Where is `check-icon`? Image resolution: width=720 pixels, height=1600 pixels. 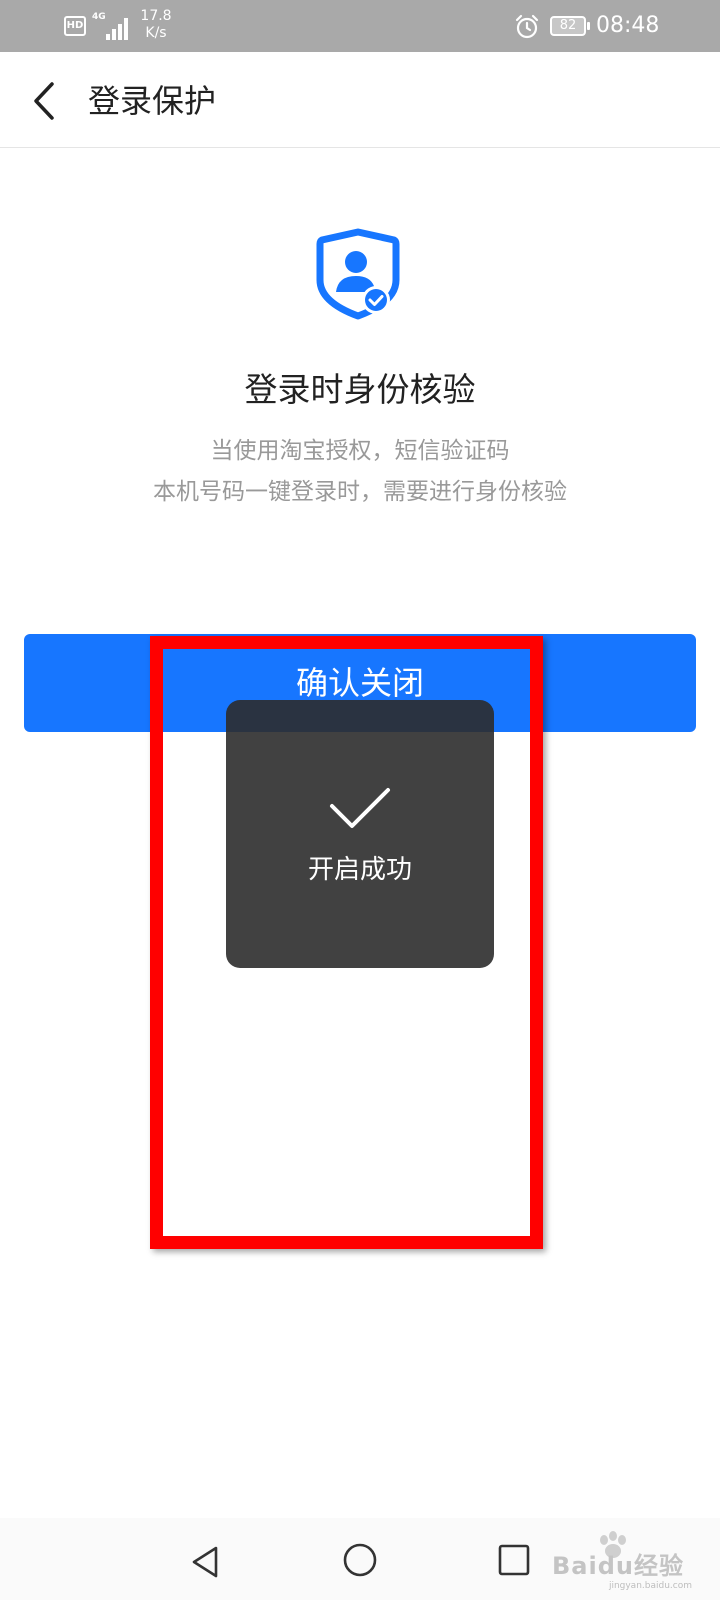
check-icon is located at coordinates (360, 808).